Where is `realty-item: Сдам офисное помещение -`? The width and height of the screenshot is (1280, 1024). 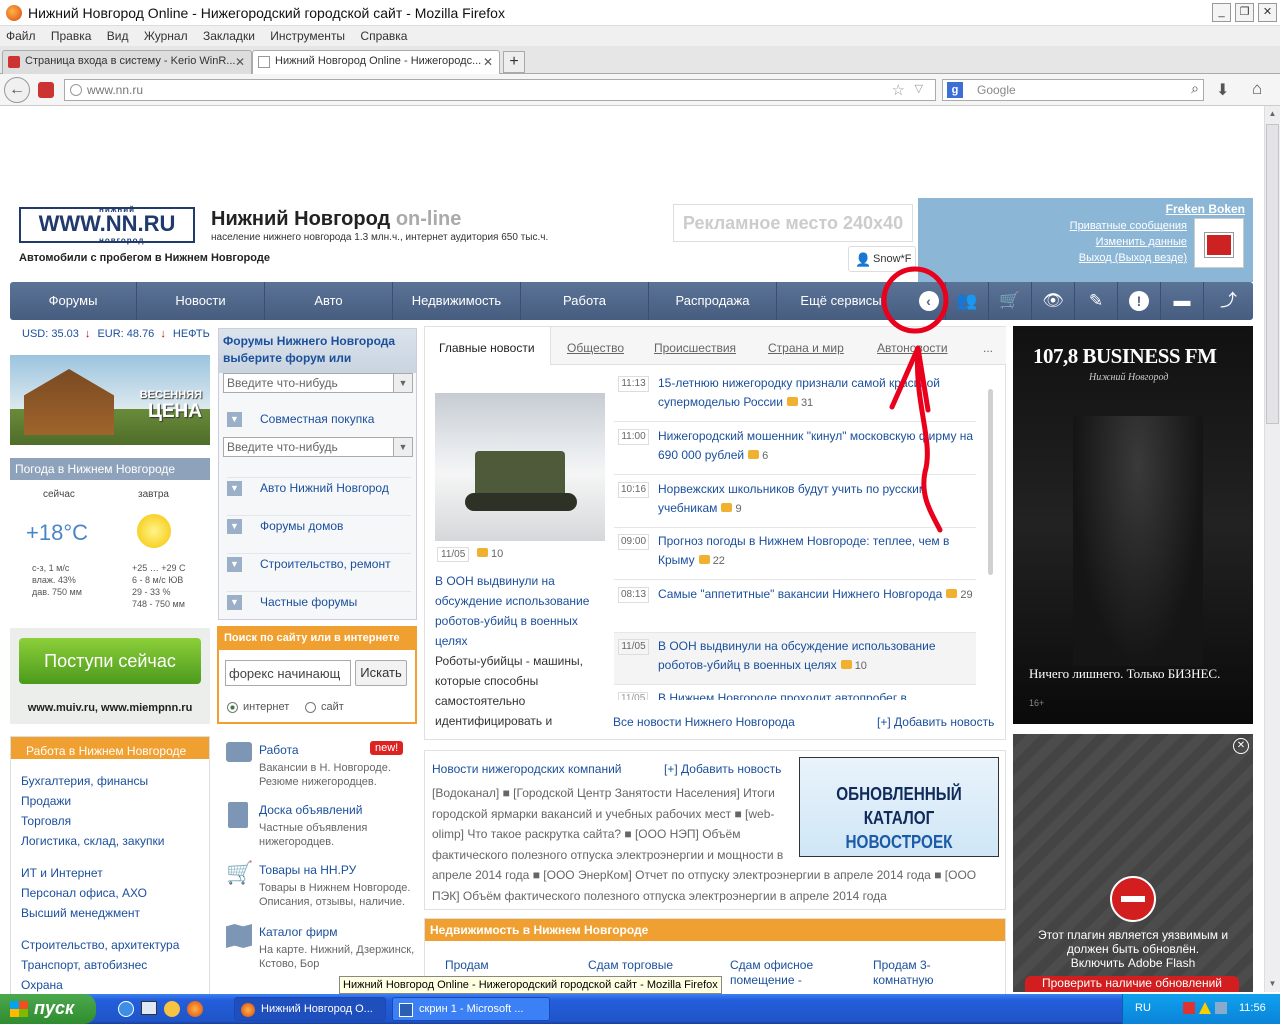 realty-item: Сдам офисное помещение - is located at coordinates (790, 973).